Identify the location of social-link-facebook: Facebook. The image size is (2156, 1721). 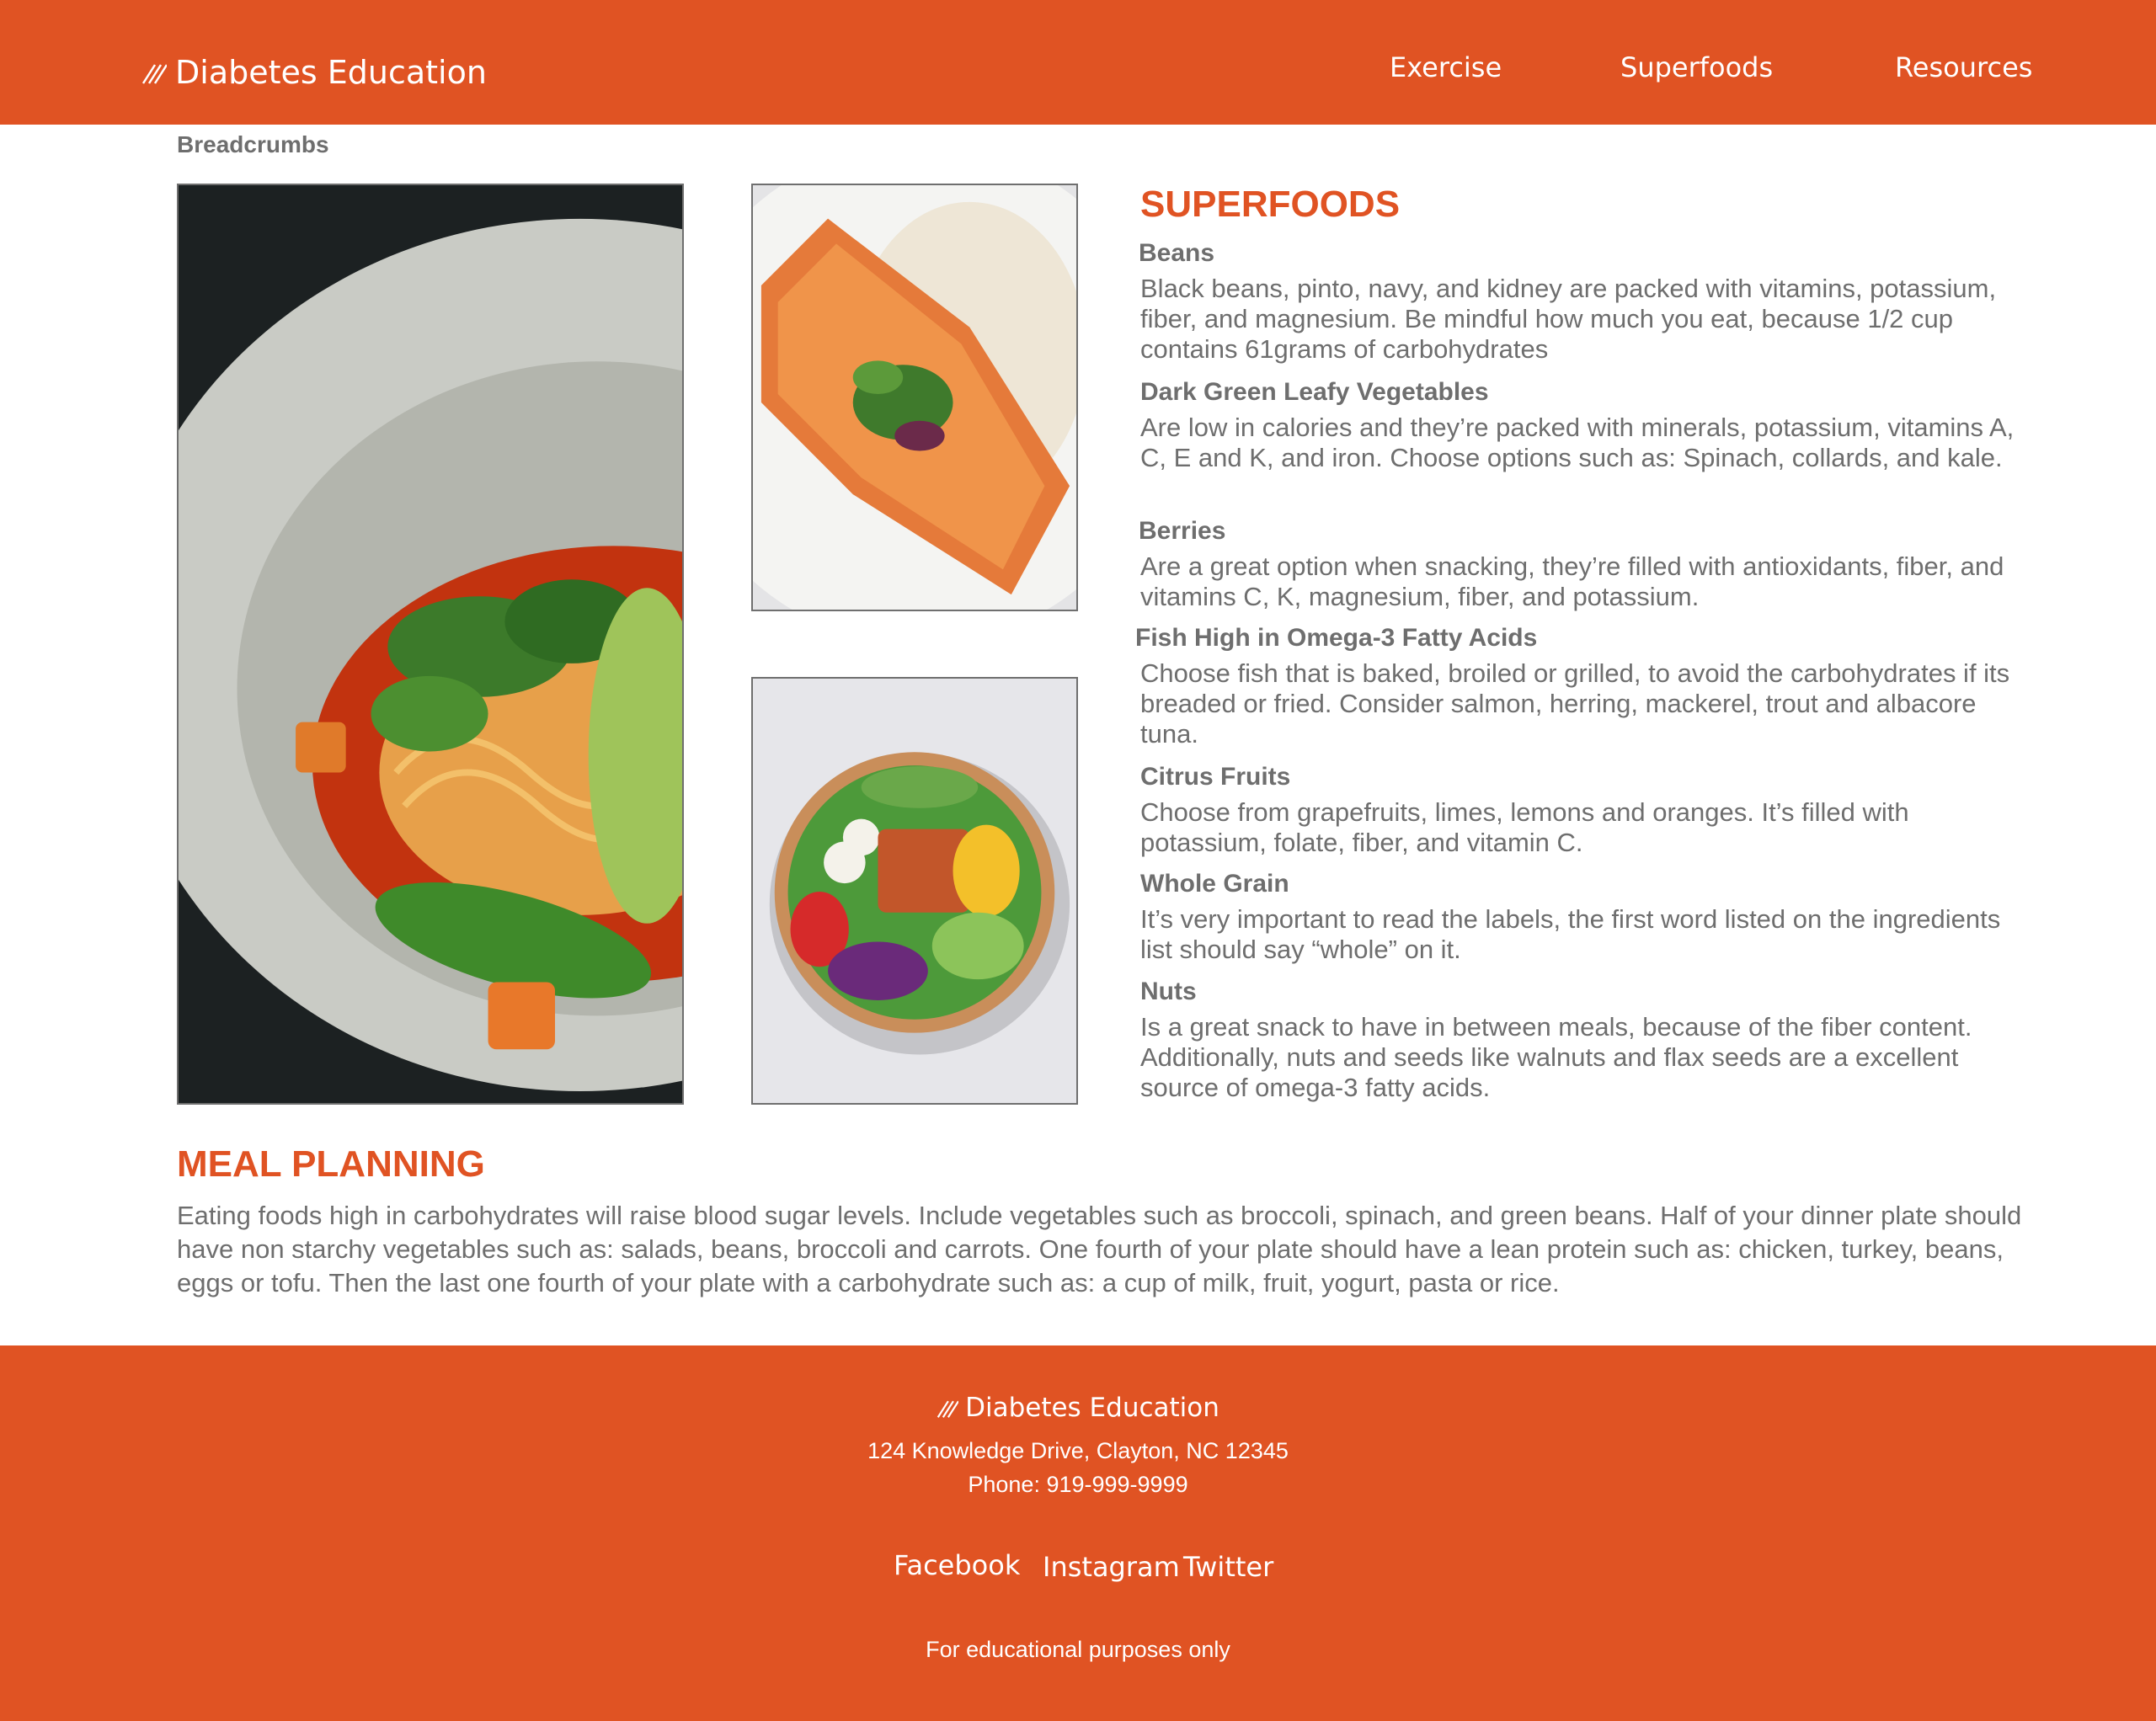
(957, 1565).